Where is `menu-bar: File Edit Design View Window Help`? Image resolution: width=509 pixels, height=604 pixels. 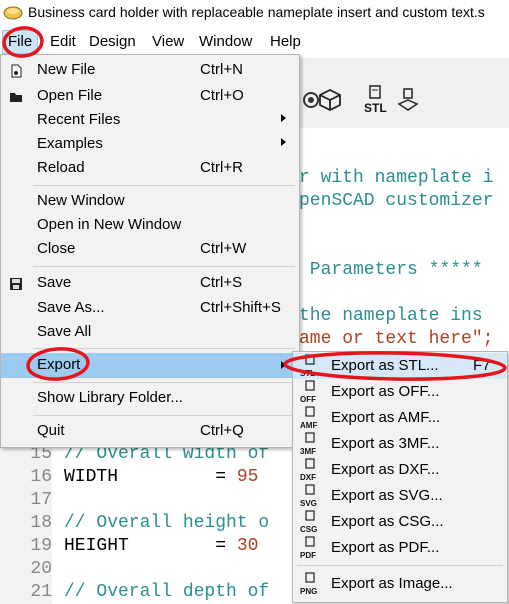 menu-bar: File Edit Design View Window Help is located at coordinates (254, 42).